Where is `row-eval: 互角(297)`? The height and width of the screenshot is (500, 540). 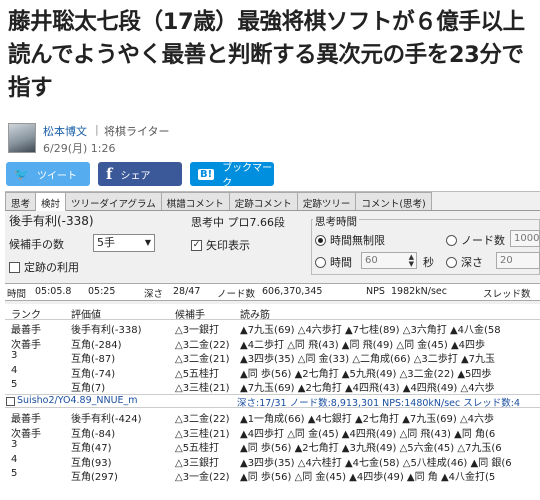
row-eval: 互角(297) is located at coordinates (94, 477).